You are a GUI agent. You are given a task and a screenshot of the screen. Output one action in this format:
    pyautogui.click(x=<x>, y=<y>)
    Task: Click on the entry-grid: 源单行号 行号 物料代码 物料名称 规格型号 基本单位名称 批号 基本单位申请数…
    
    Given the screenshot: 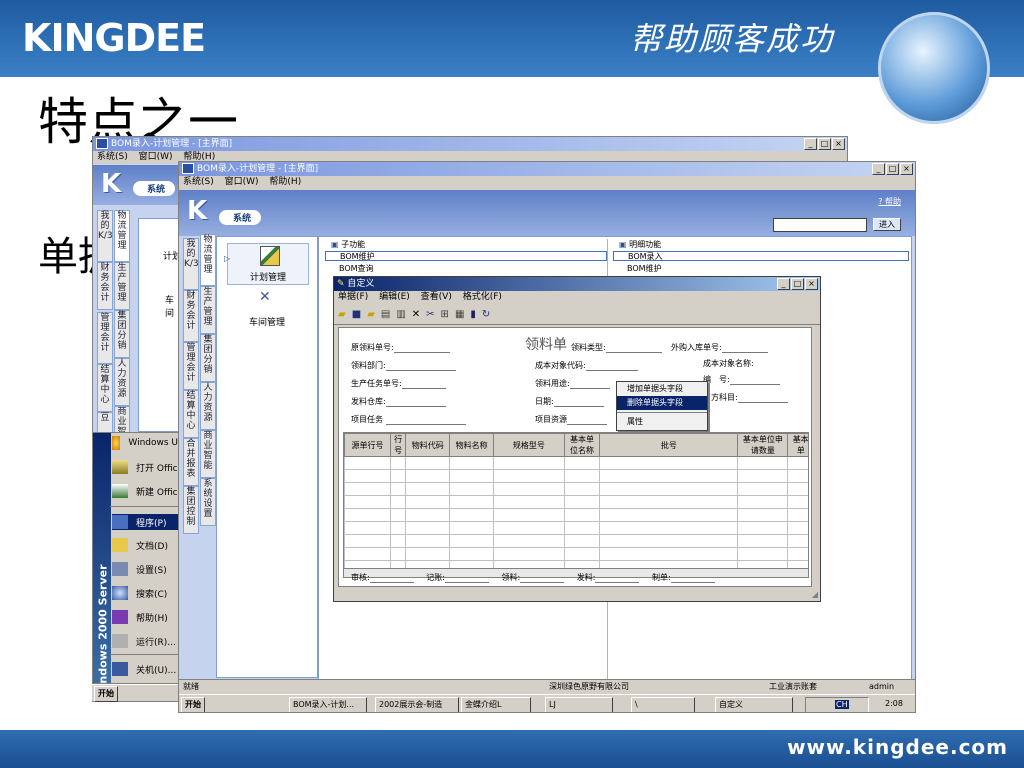 What is the action you would take?
    pyautogui.click(x=576, y=501)
    